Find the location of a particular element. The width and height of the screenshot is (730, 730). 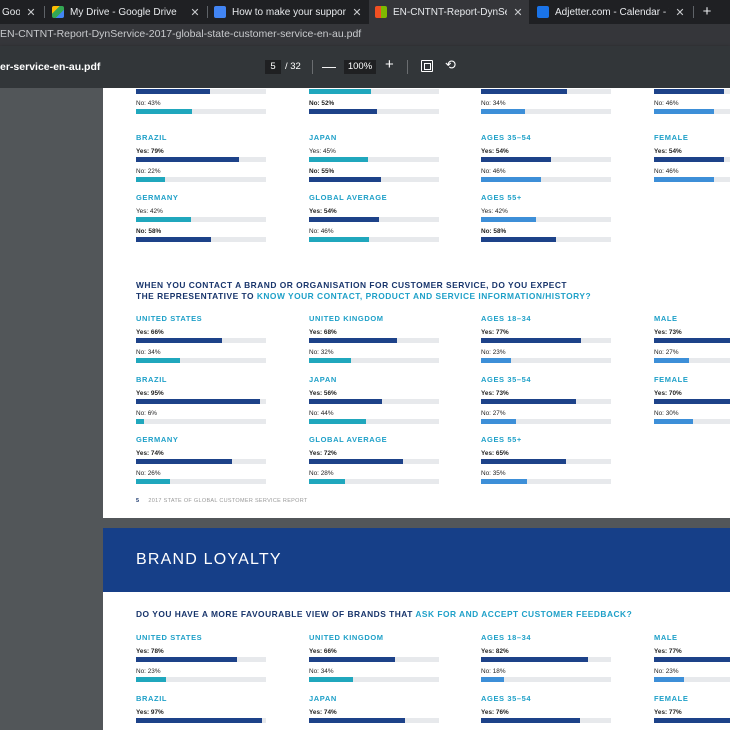

banner-title: BRAND LOYALTY is located at coordinates (209, 559).